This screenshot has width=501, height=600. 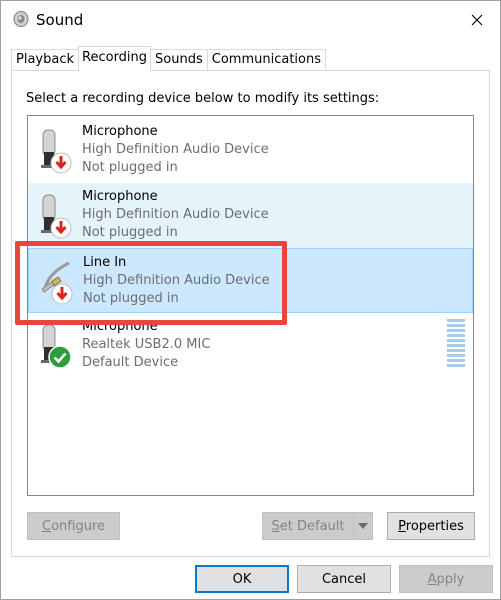 I want to click on cancel-button-label: Cancel, so click(x=344, y=579).